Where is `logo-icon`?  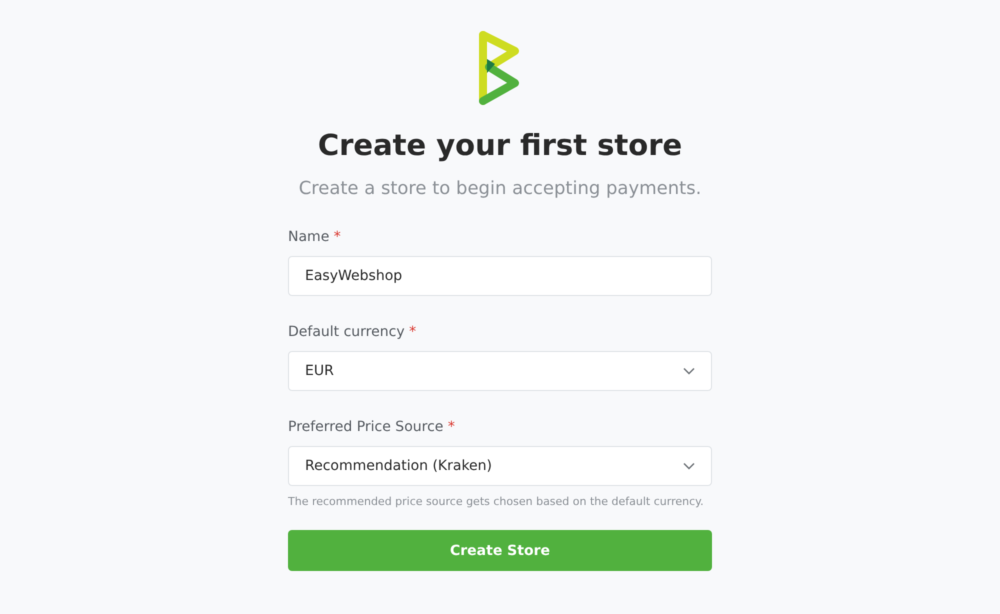
logo-icon is located at coordinates (500, 68).